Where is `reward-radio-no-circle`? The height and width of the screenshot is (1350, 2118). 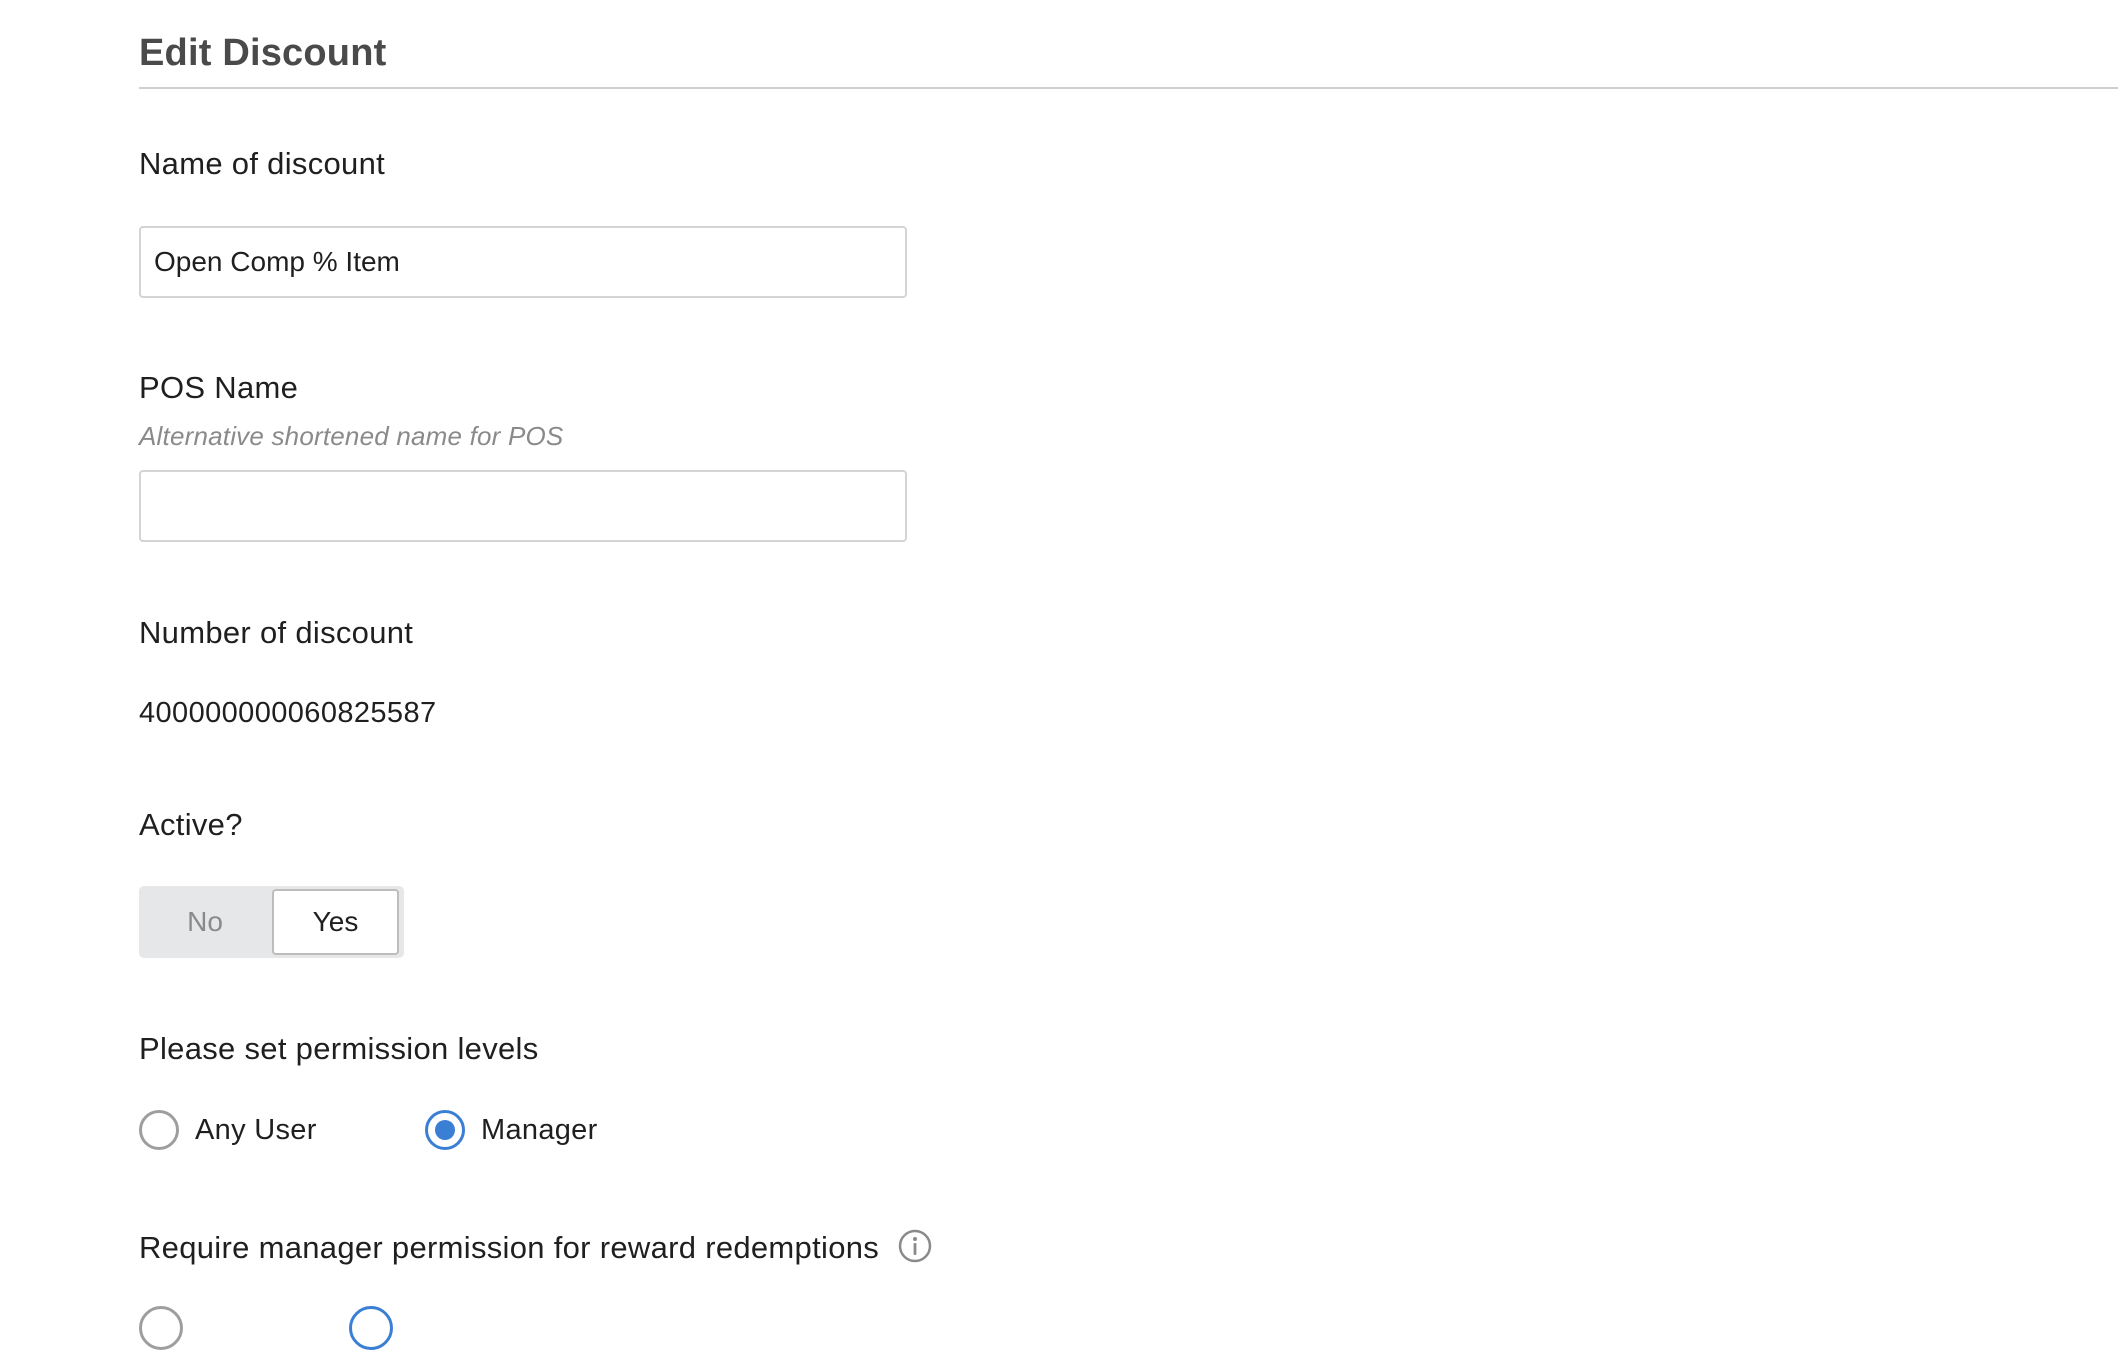
reward-radio-no-circle is located at coordinates (371, 1328).